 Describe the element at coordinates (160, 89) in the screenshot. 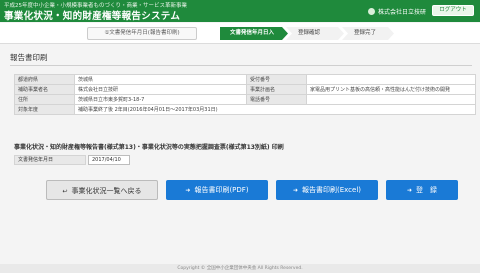

I see `value-company: 株式会社日立技研` at that location.